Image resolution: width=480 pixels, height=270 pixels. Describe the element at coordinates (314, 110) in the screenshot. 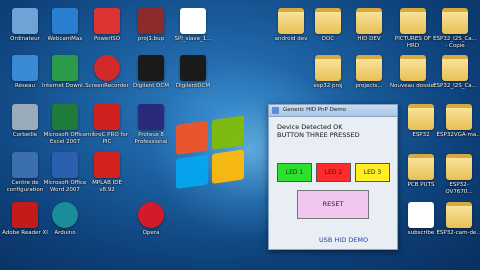

I see `window-title: Generic HID PnP Demo` at that location.